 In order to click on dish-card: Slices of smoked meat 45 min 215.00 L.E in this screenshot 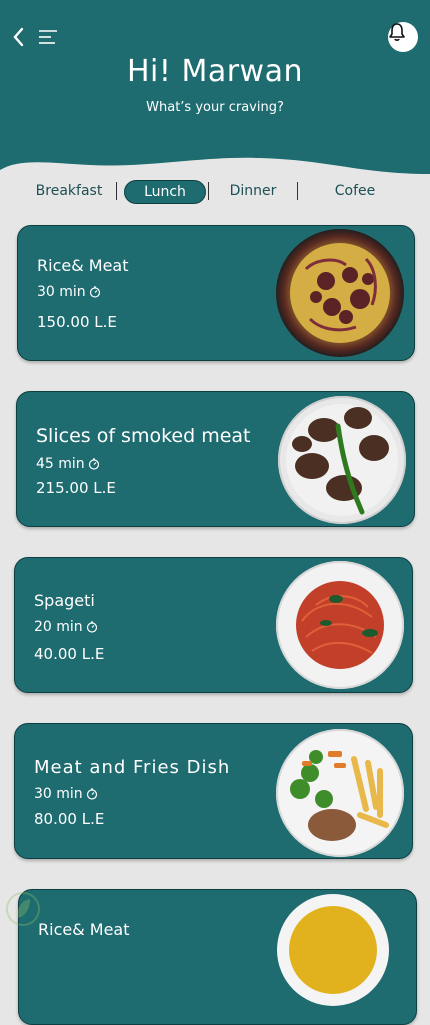, I will do `click(215, 459)`.